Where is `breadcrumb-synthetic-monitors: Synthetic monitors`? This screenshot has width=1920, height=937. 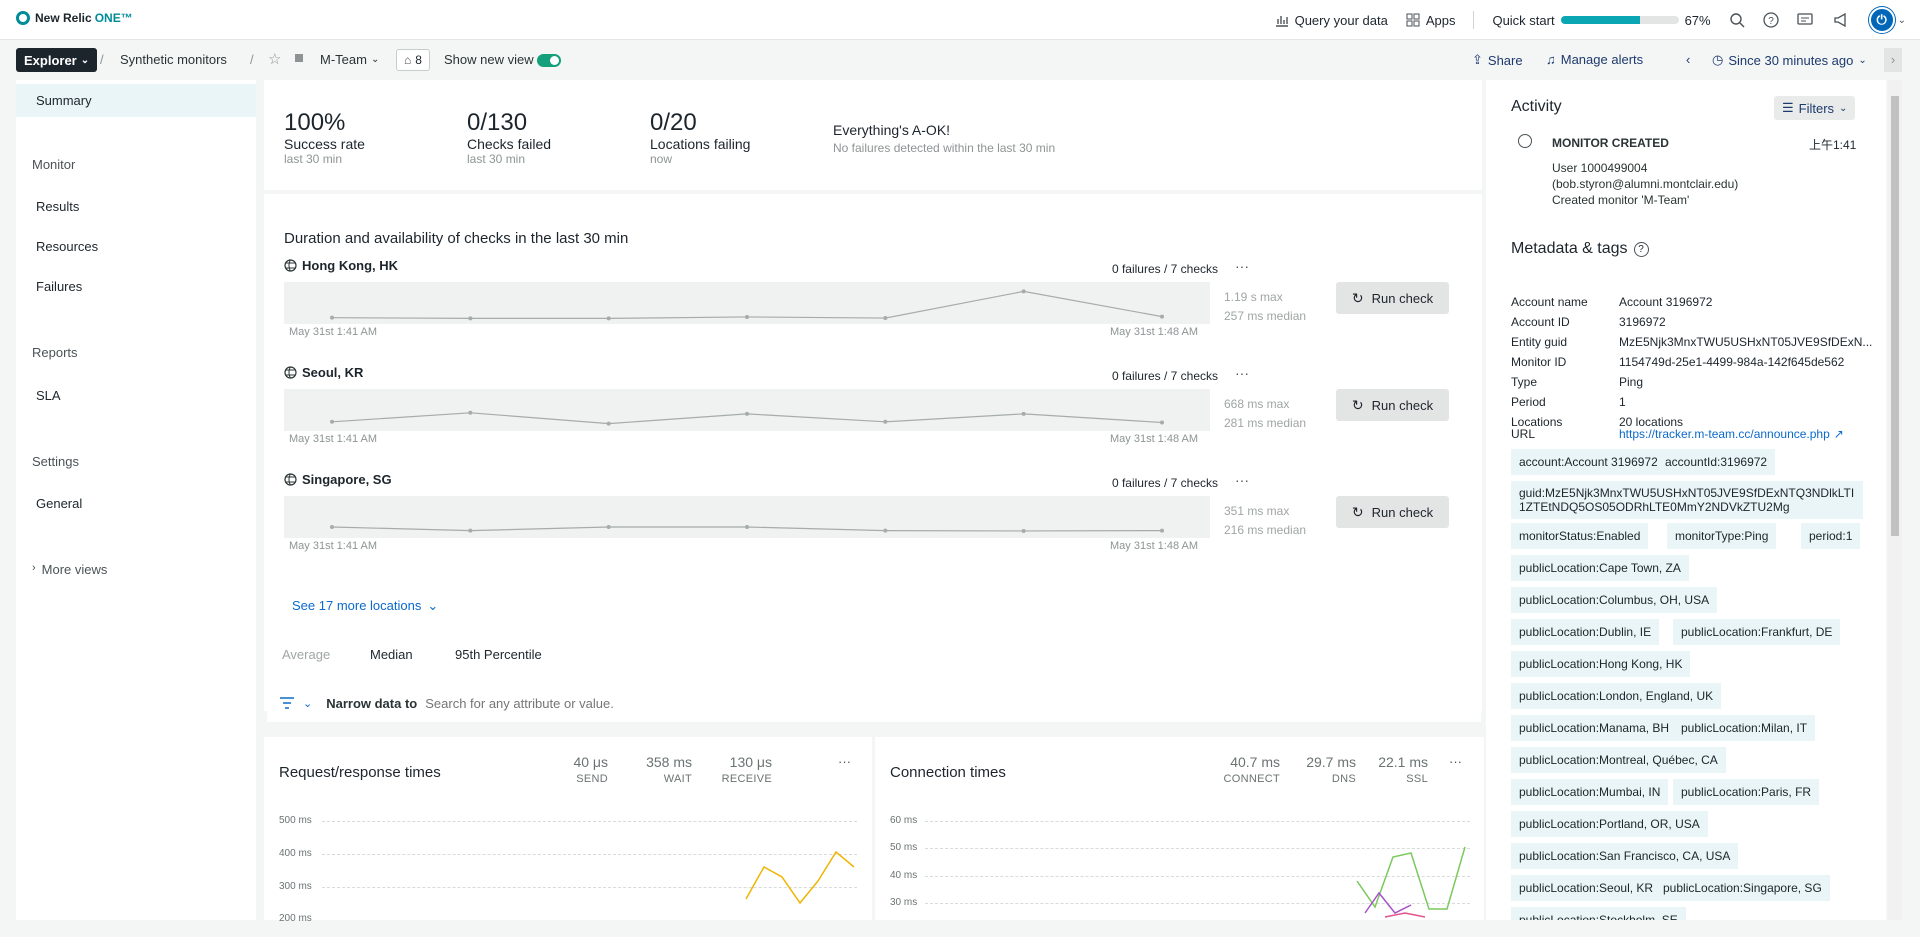
breadcrumb-synthetic-monitors: Synthetic monitors is located at coordinates (173, 59).